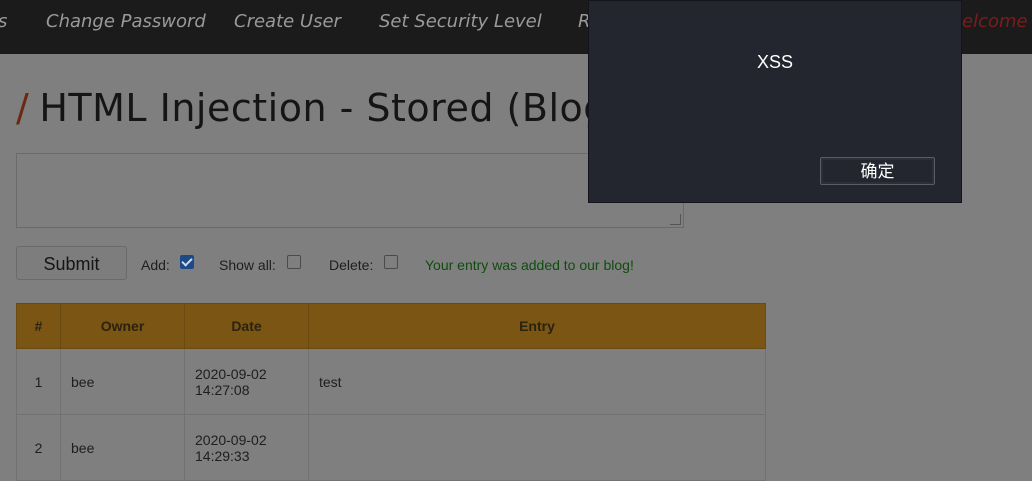 This screenshot has height=481, width=1032. I want to click on blog-entry-textarea, so click(350, 190).